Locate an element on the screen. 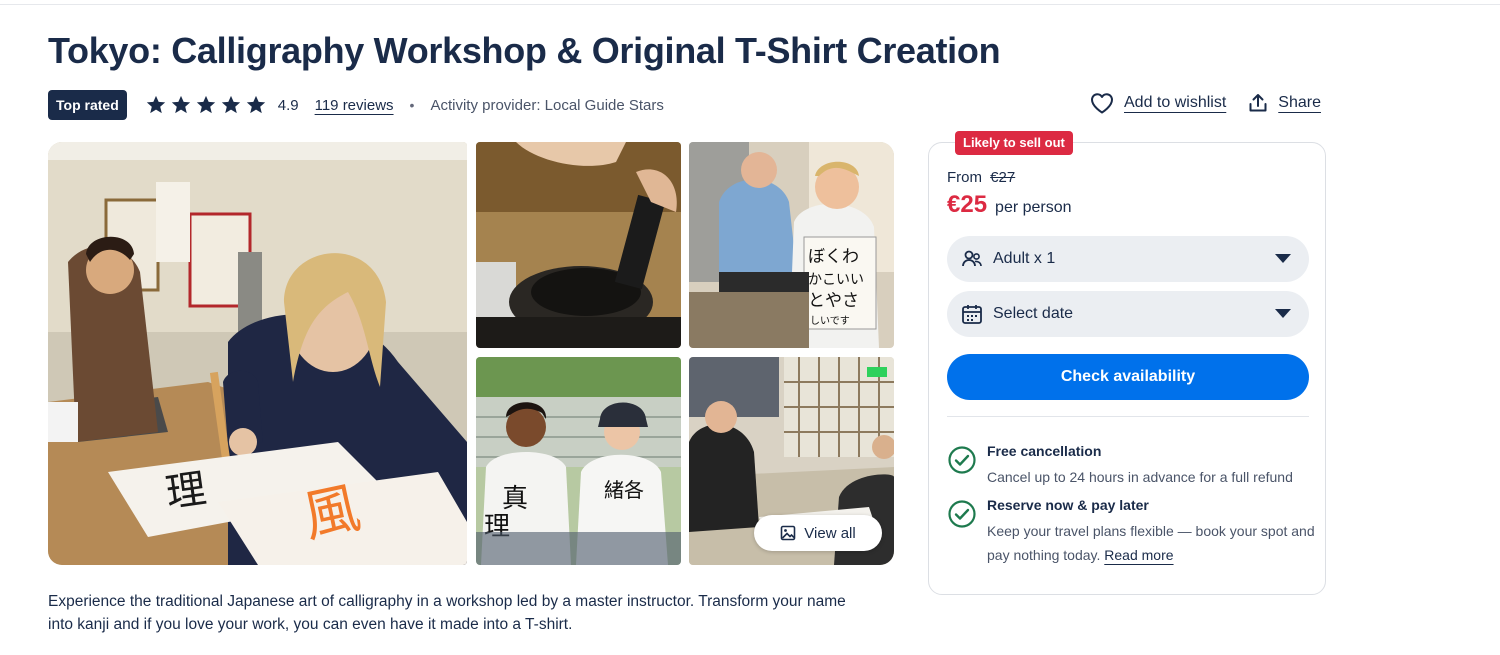 The height and width of the screenshot is (655, 1500). share-icon is located at coordinates (1258, 103).